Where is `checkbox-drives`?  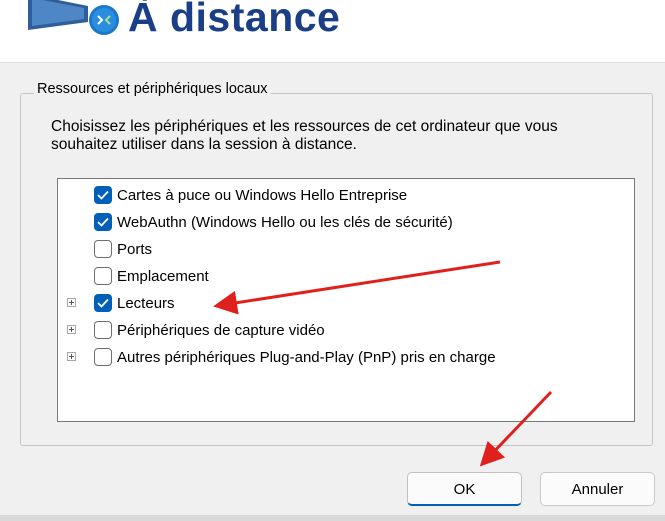
checkbox-drives is located at coordinates (103, 303).